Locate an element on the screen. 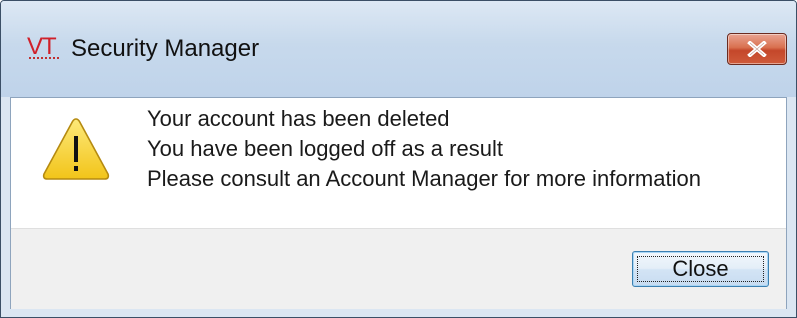 The width and height of the screenshot is (797, 318). close-x-icon is located at coordinates (757, 49).